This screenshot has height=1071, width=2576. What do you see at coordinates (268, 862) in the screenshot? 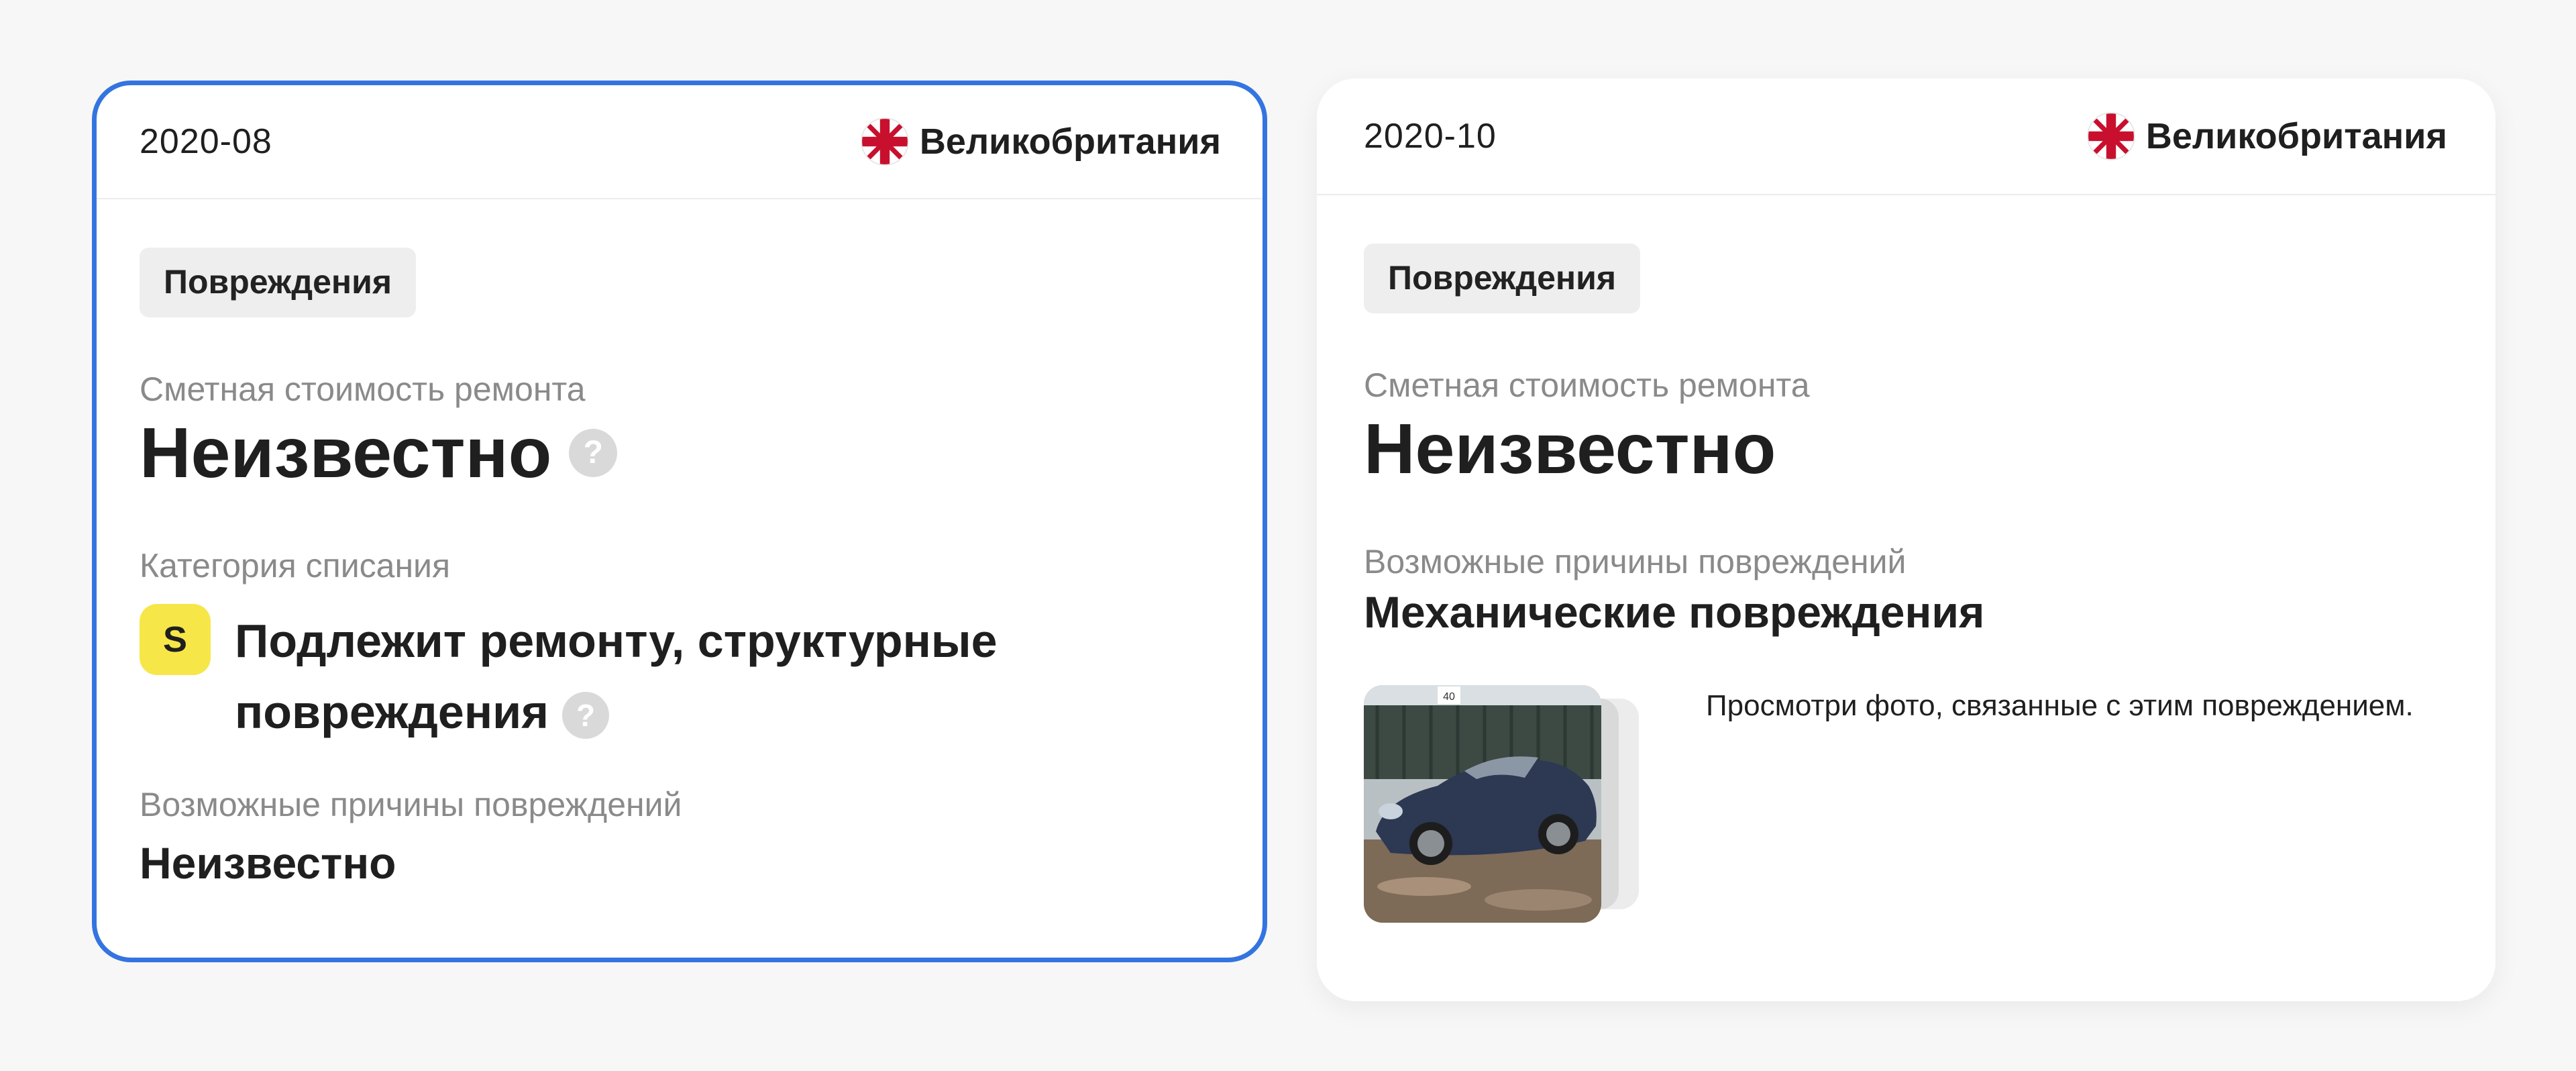
I see `causes-value: Неизвестно` at bounding box center [268, 862].